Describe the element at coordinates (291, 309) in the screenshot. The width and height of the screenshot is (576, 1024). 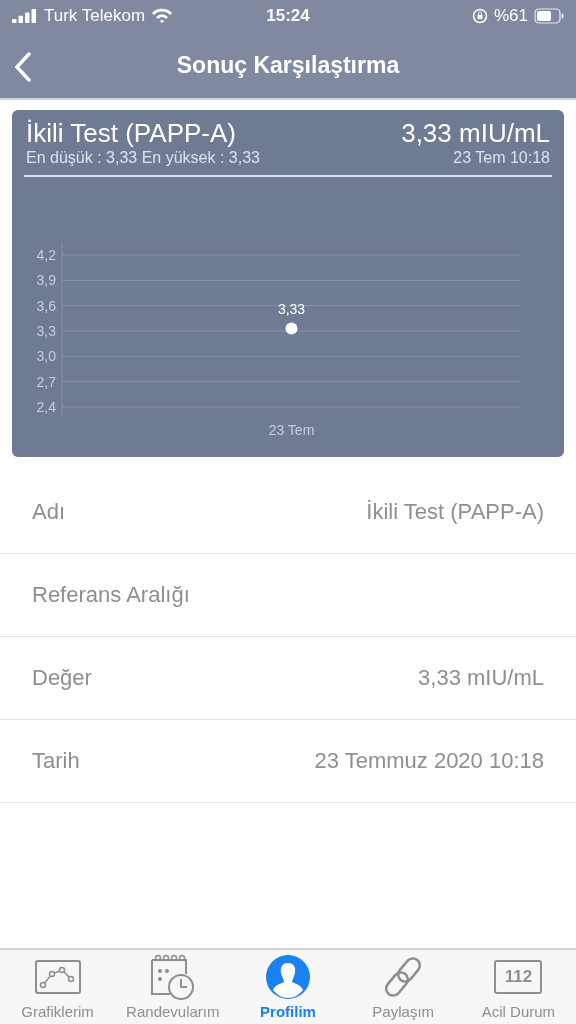
I see `data-label: 3,33` at that location.